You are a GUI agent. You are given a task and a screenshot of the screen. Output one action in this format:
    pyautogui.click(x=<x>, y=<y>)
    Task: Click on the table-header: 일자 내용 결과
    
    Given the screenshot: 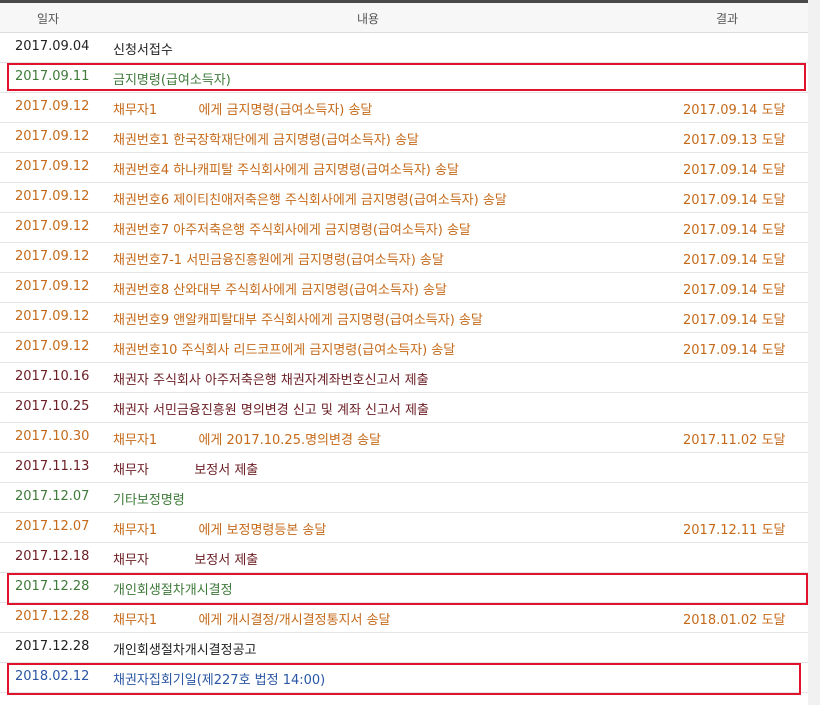 What is the action you would take?
    pyautogui.click(x=404, y=18)
    